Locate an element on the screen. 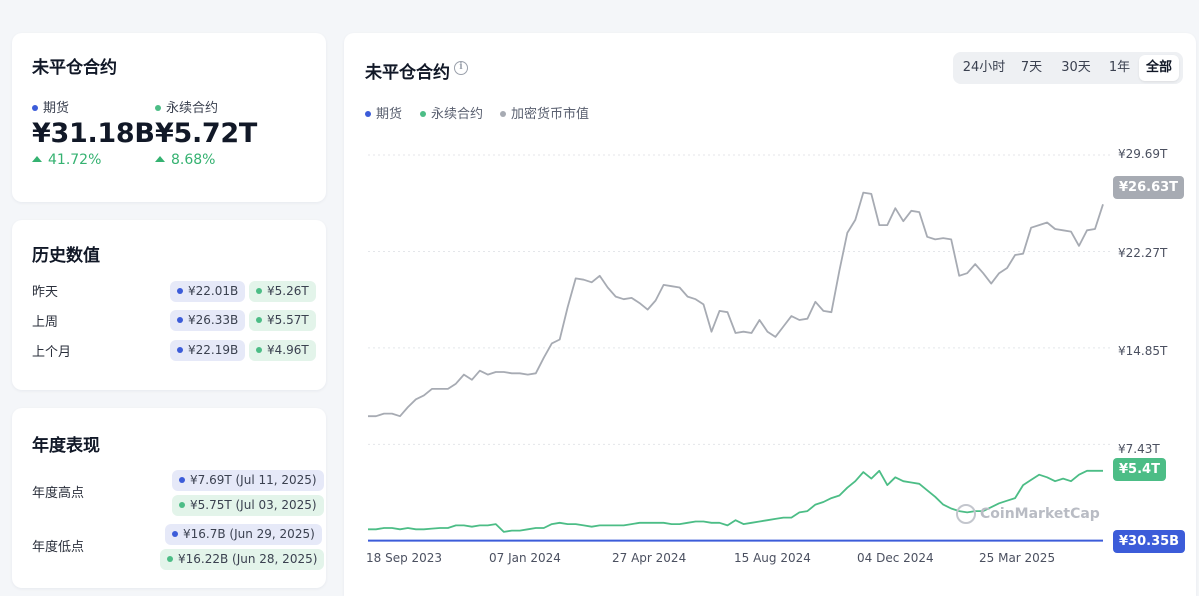  x-tick-label: 15 Aug 2024 is located at coordinates (772, 558).